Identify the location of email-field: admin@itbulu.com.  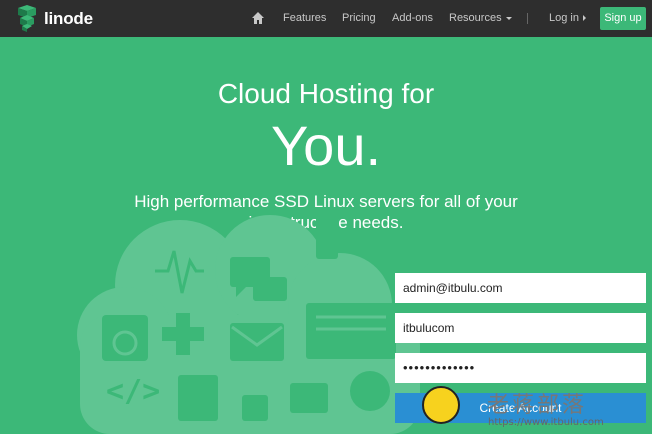
(520, 288).